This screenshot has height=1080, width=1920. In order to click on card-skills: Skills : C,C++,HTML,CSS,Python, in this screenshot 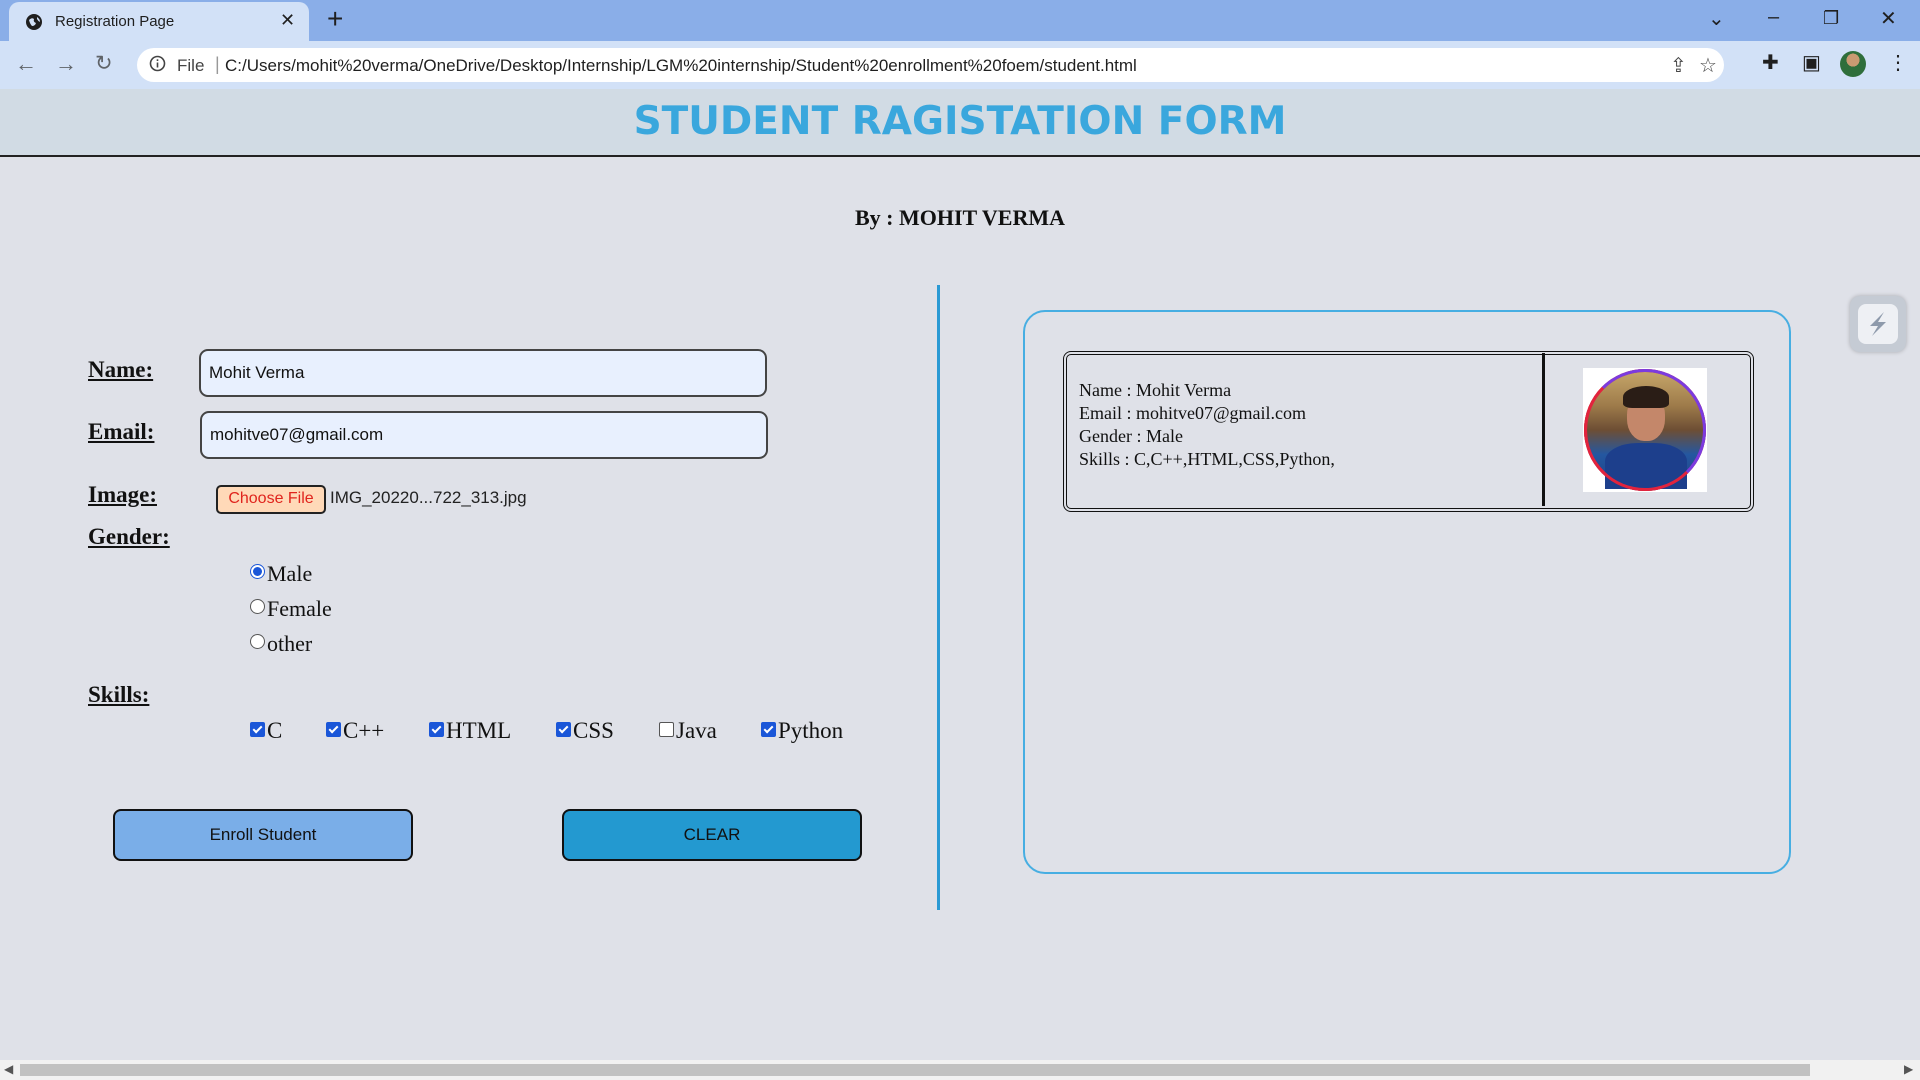, I will do `click(1207, 459)`.